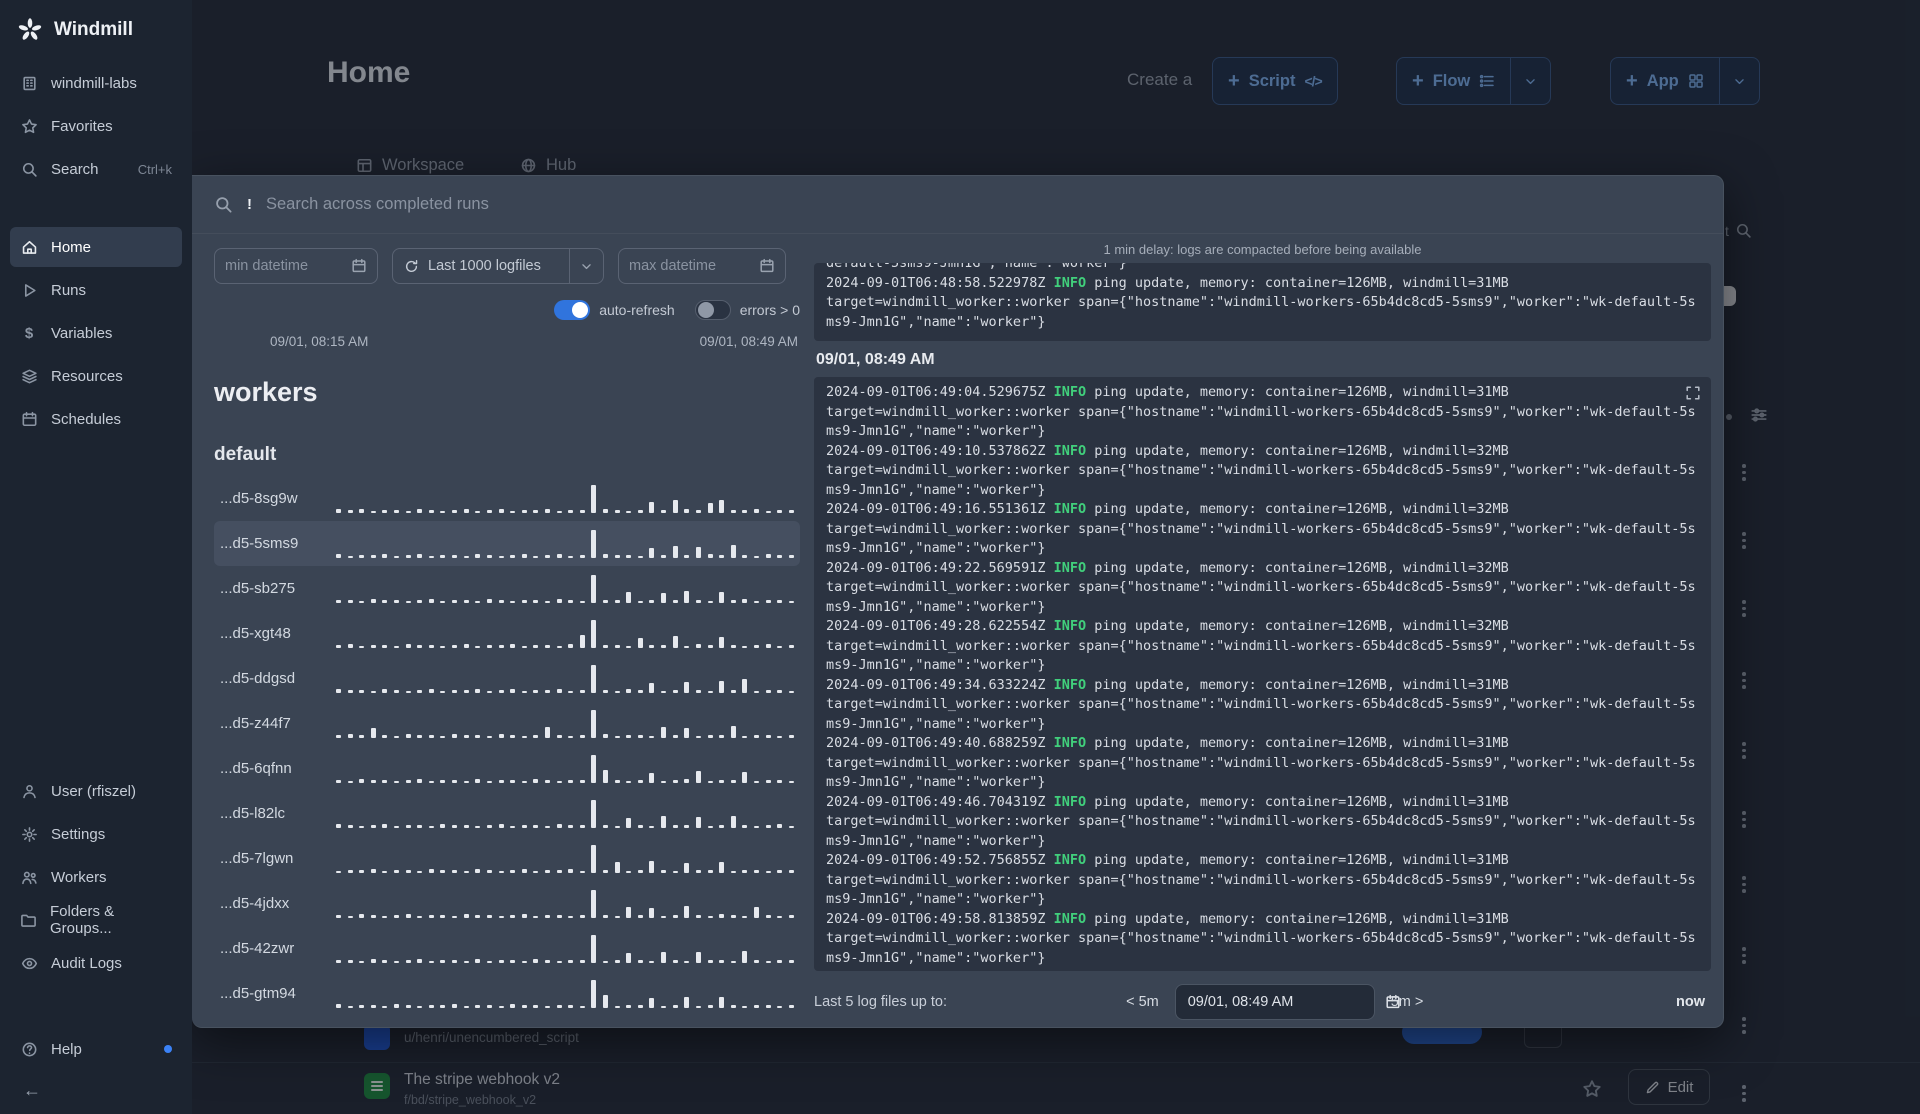 The height and width of the screenshot is (1114, 1920). I want to click on sidebar-item-help: Help, so click(96, 1049).